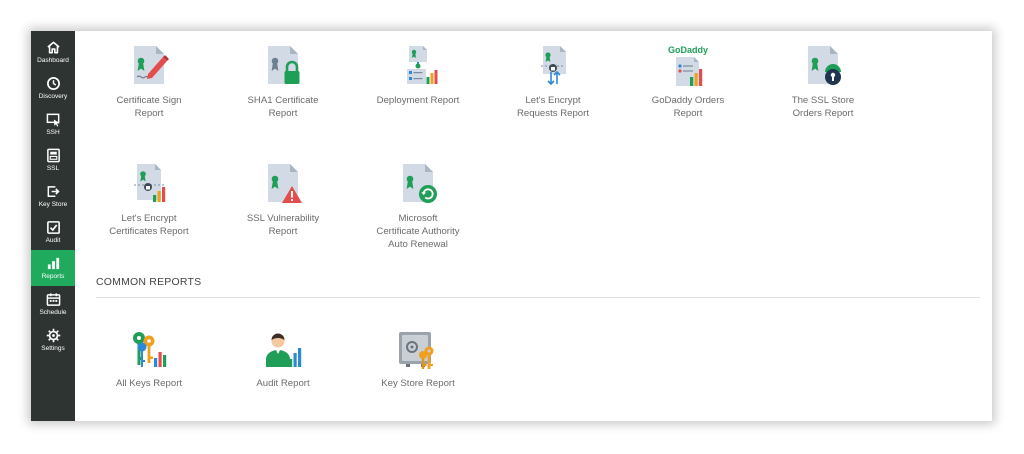  What do you see at coordinates (688, 65) in the screenshot?
I see `godaddy-orders-icon: GoDaddy` at bounding box center [688, 65].